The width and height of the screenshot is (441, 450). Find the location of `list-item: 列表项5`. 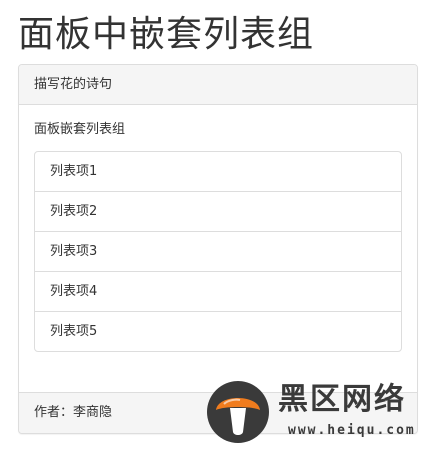

list-item: 列表项5 is located at coordinates (218, 331).